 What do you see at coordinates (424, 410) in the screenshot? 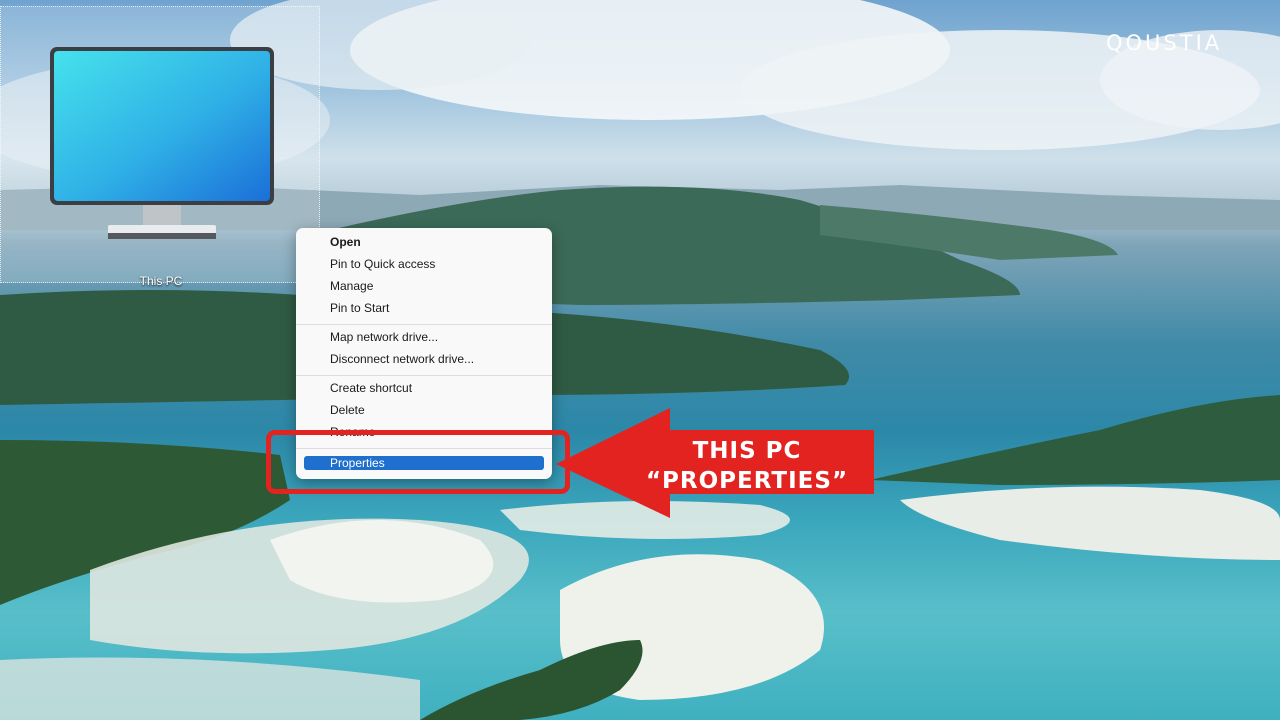
I see `menu-item-delete: Delete` at bounding box center [424, 410].